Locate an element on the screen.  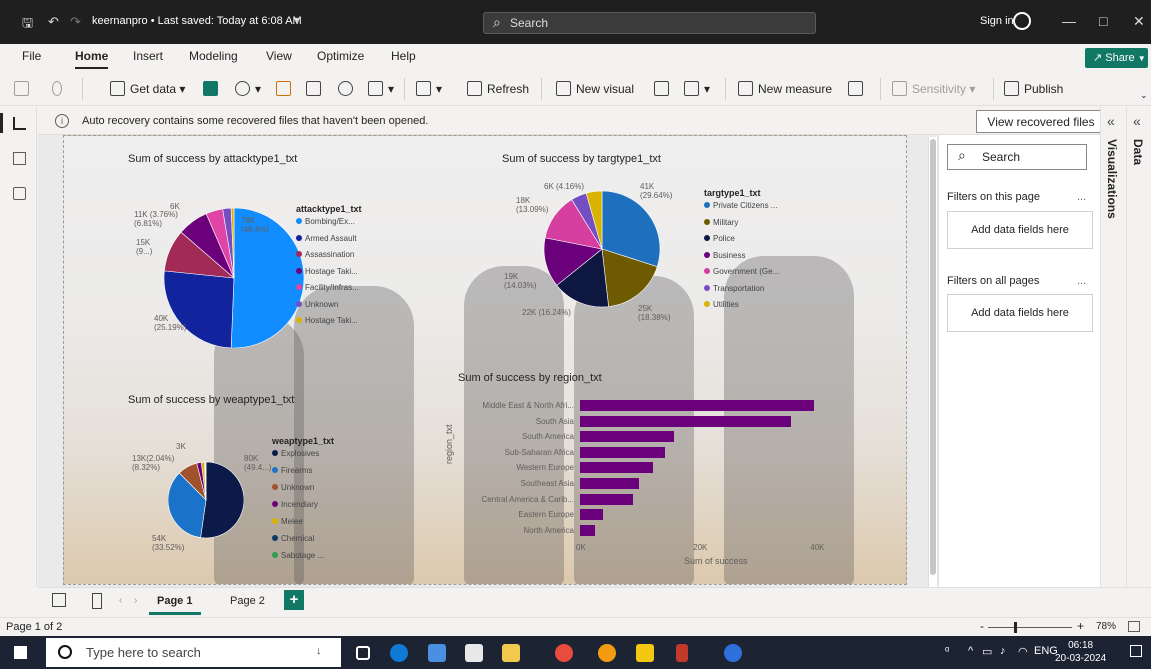
file-explorer-icon is located at coordinates (437, 653).